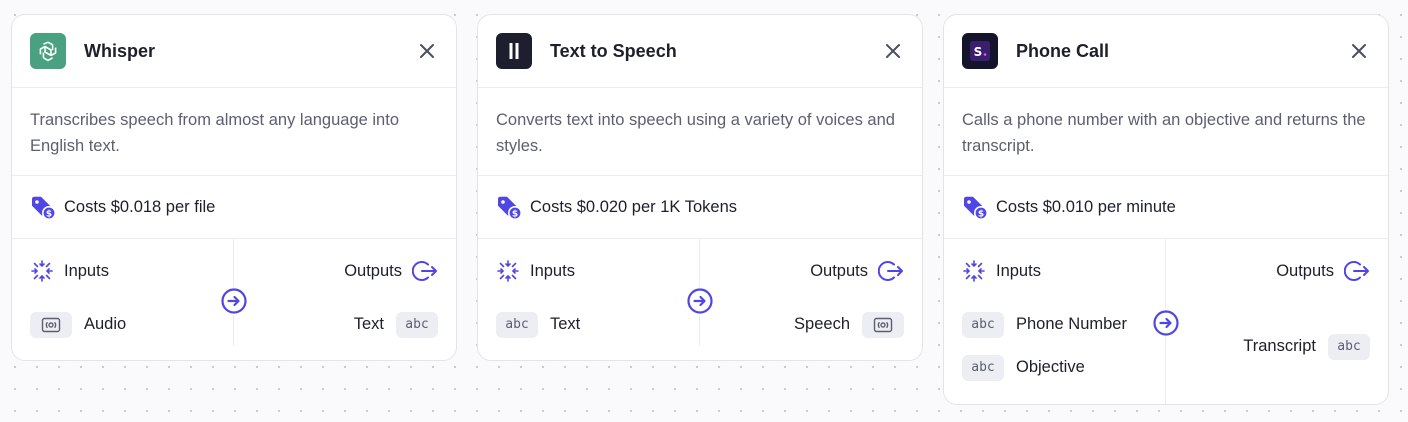 Image resolution: width=1408 pixels, height=422 pixels. I want to click on output-label: Text, so click(368, 324).